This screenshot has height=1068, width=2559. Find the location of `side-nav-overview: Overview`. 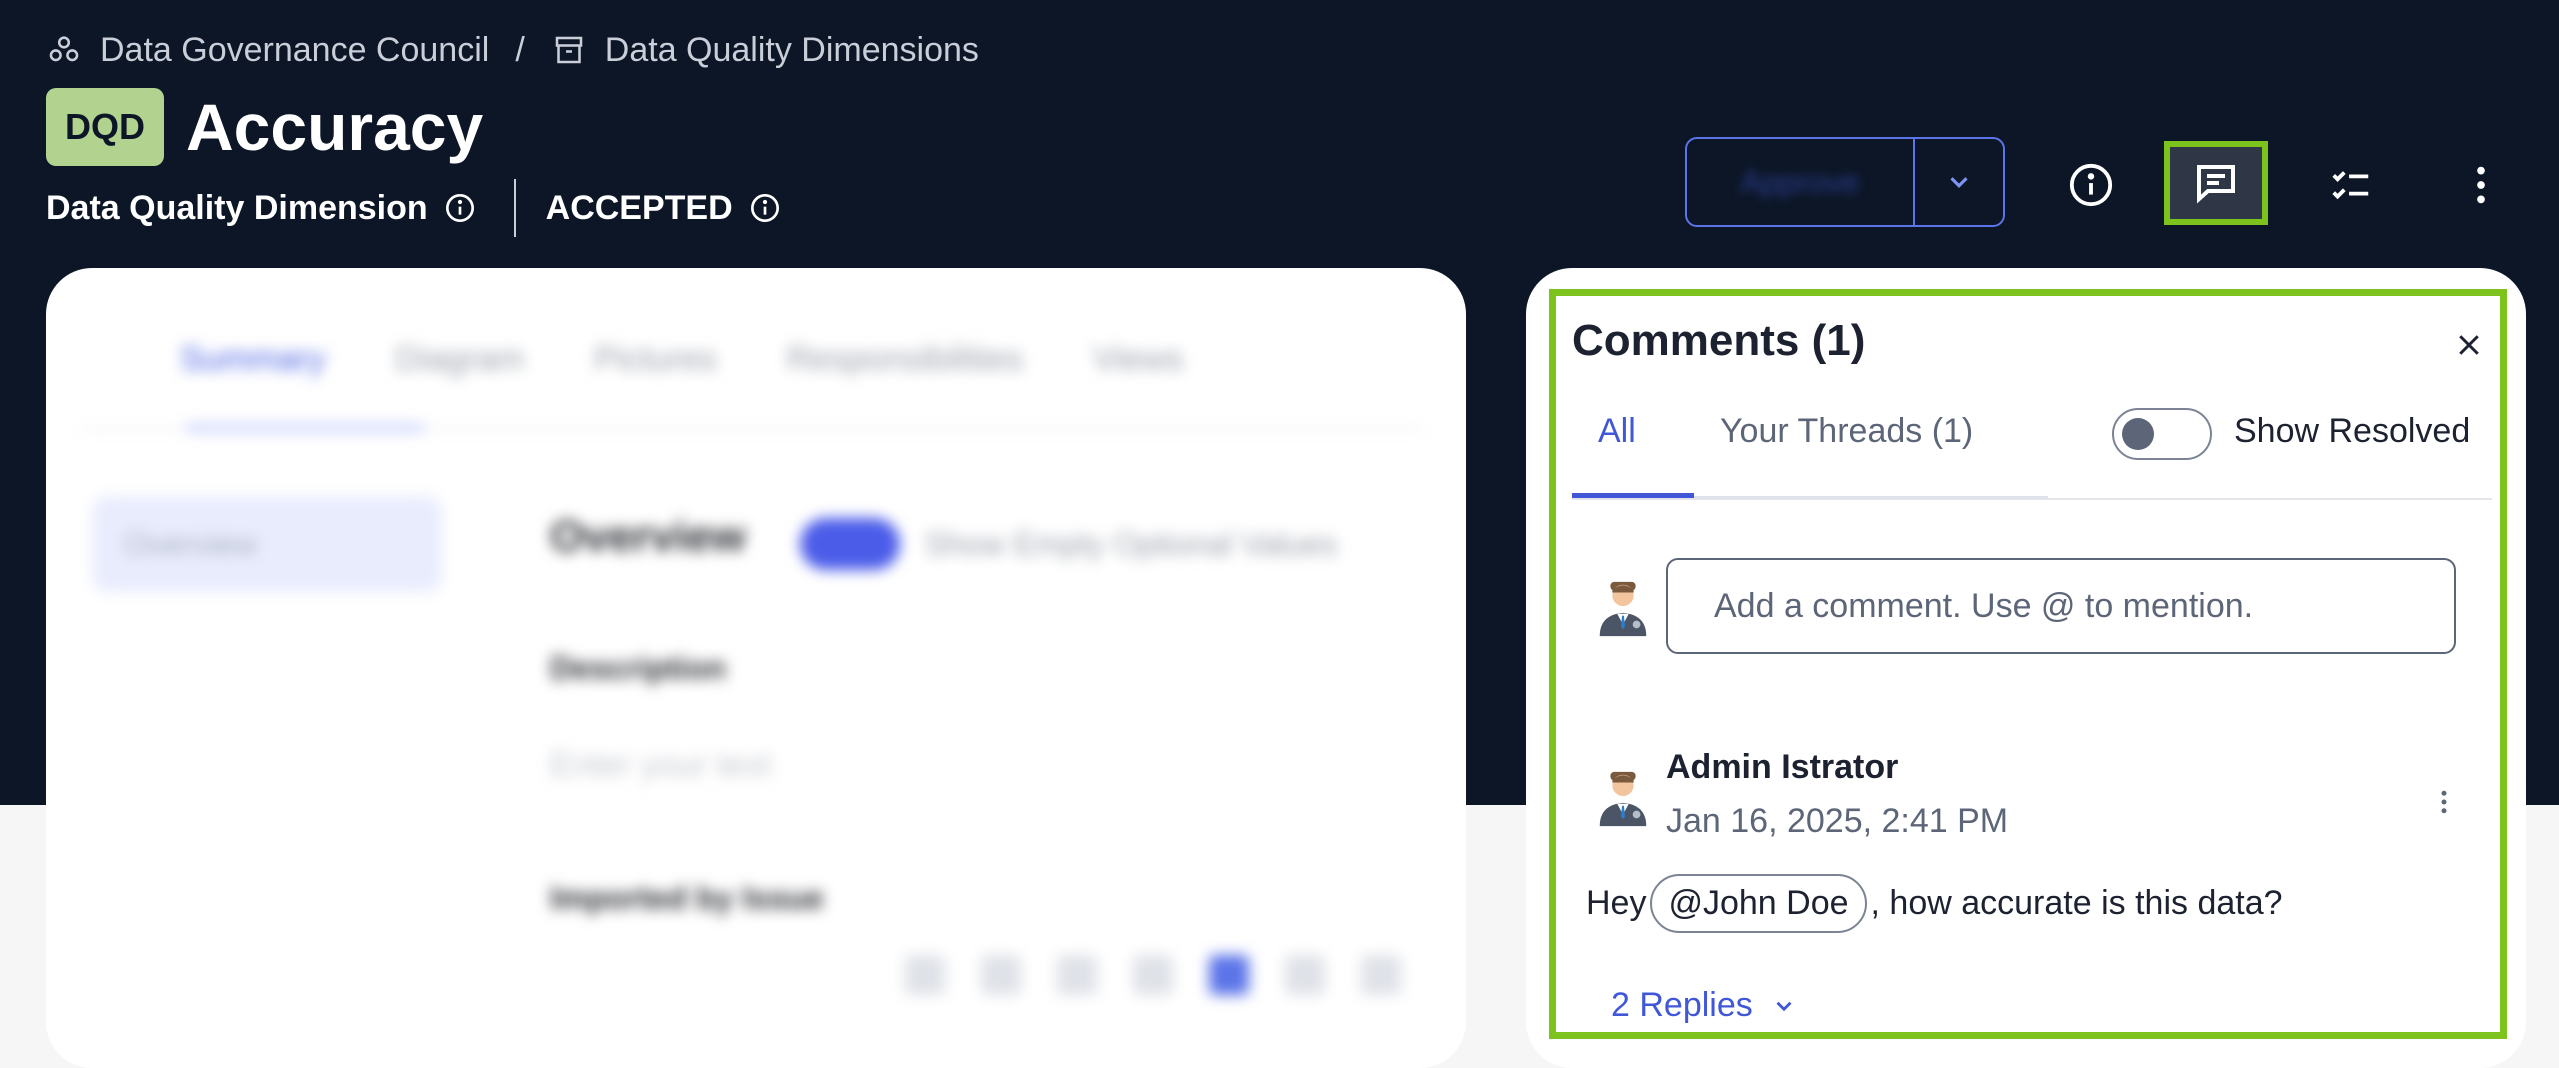

side-nav-overview: Overview is located at coordinates (267, 544).